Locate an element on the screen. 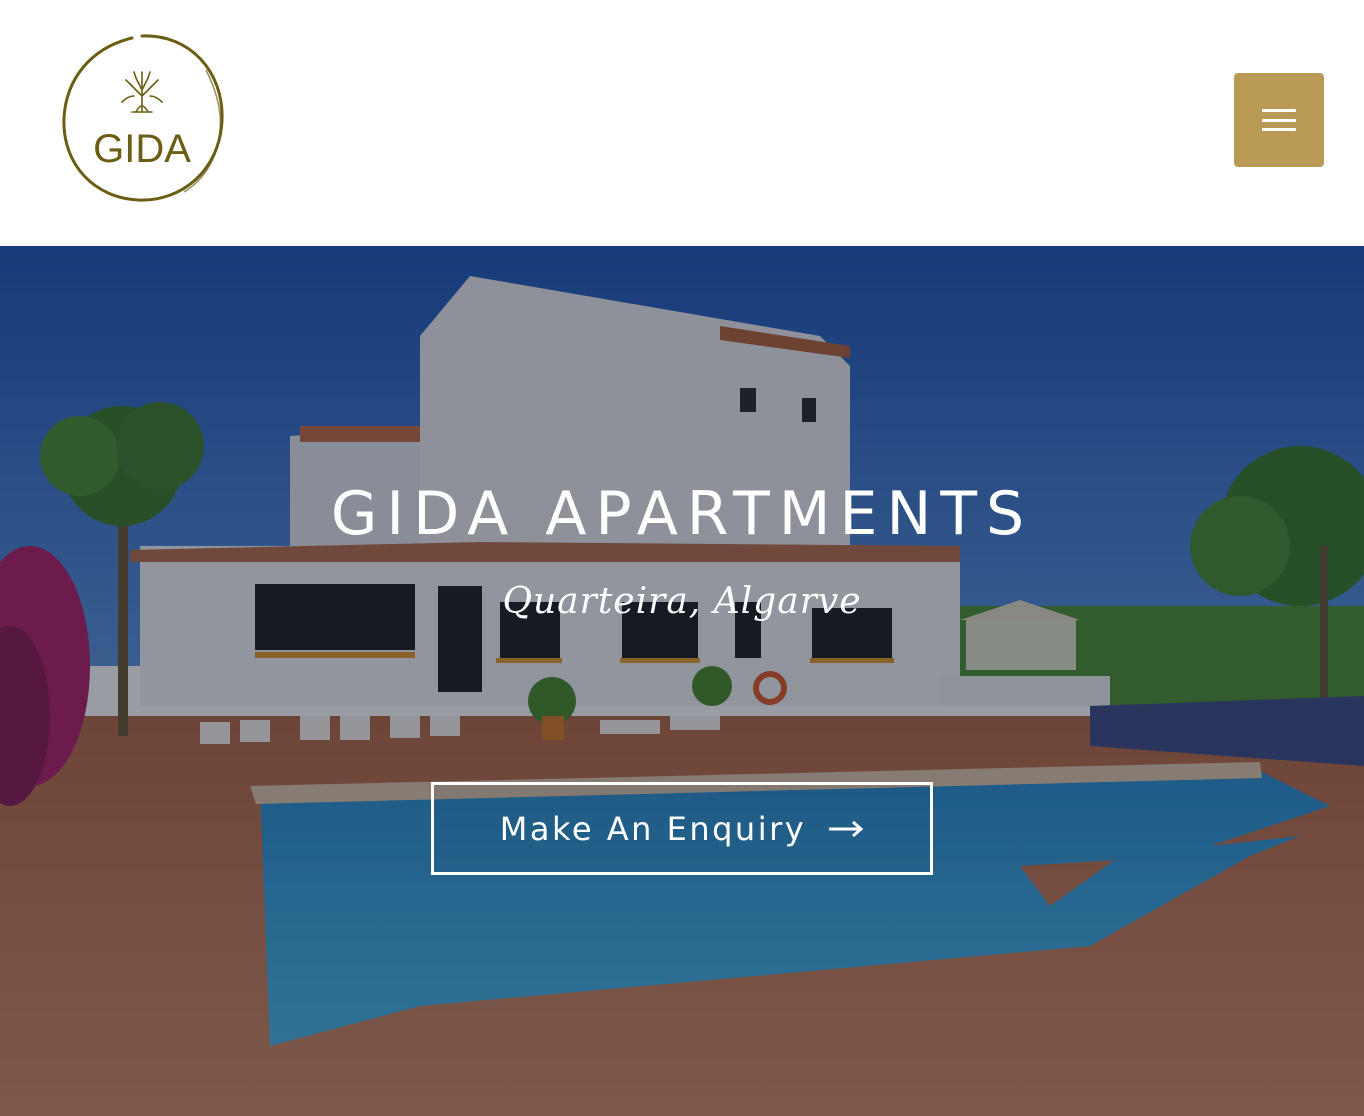 Image resolution: width=1364 pixels, height=1116 pixels. make-enquiry-button: Make An Enquiry is located at coordinates (682, 828).